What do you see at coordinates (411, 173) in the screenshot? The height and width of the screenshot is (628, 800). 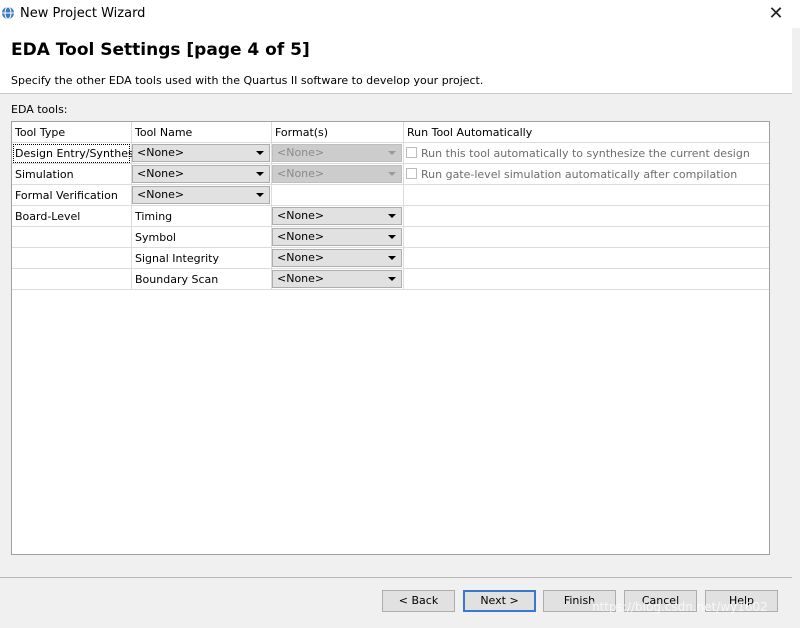 I see `run-auto-checkbox-simulation` at bounding box center [411, 173].